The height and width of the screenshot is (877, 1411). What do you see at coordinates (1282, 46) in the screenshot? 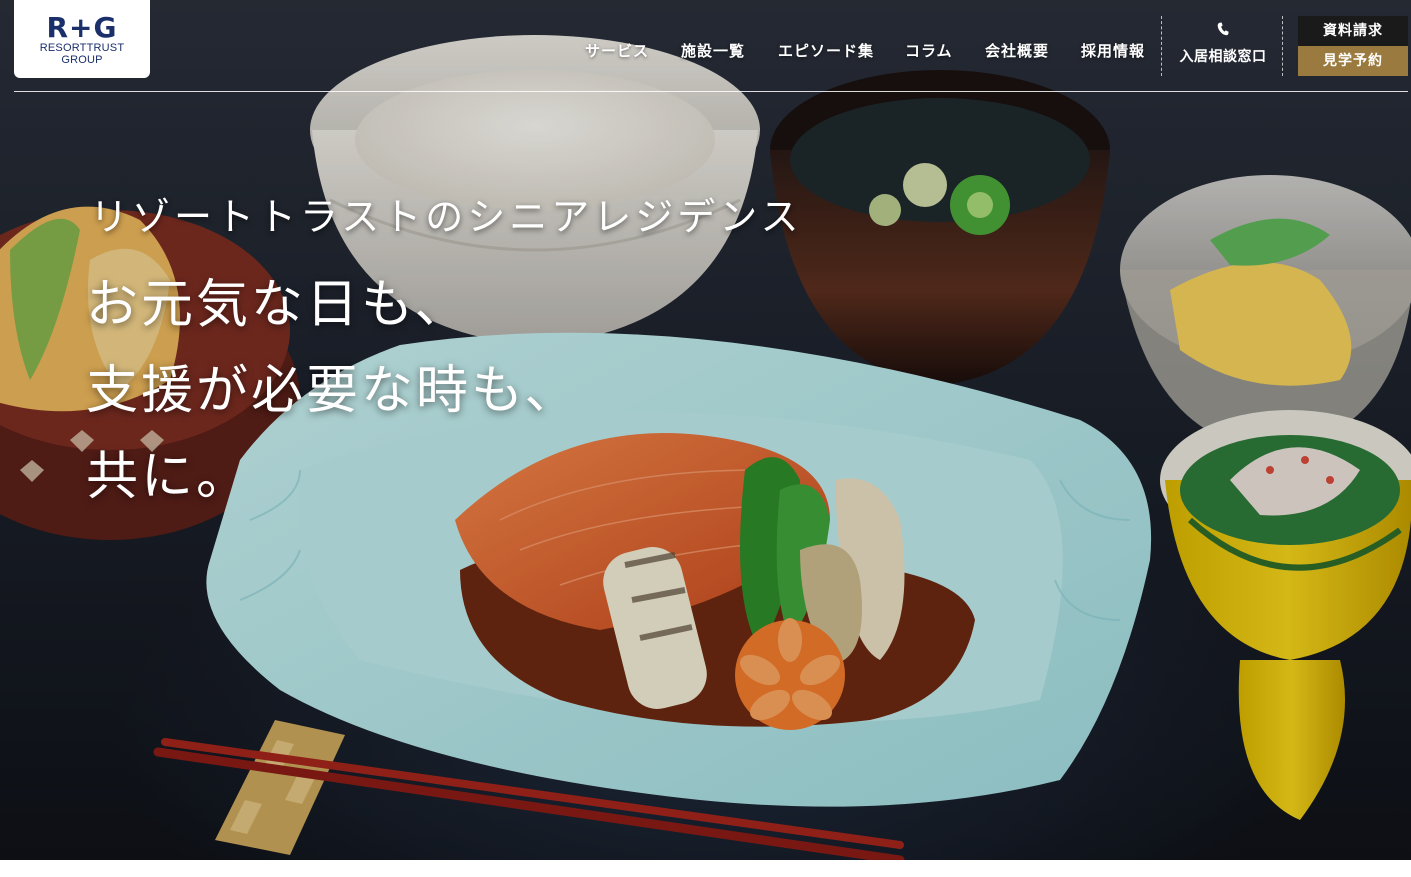
I see `nav-divider-right` at bounding box center [1282, 46].